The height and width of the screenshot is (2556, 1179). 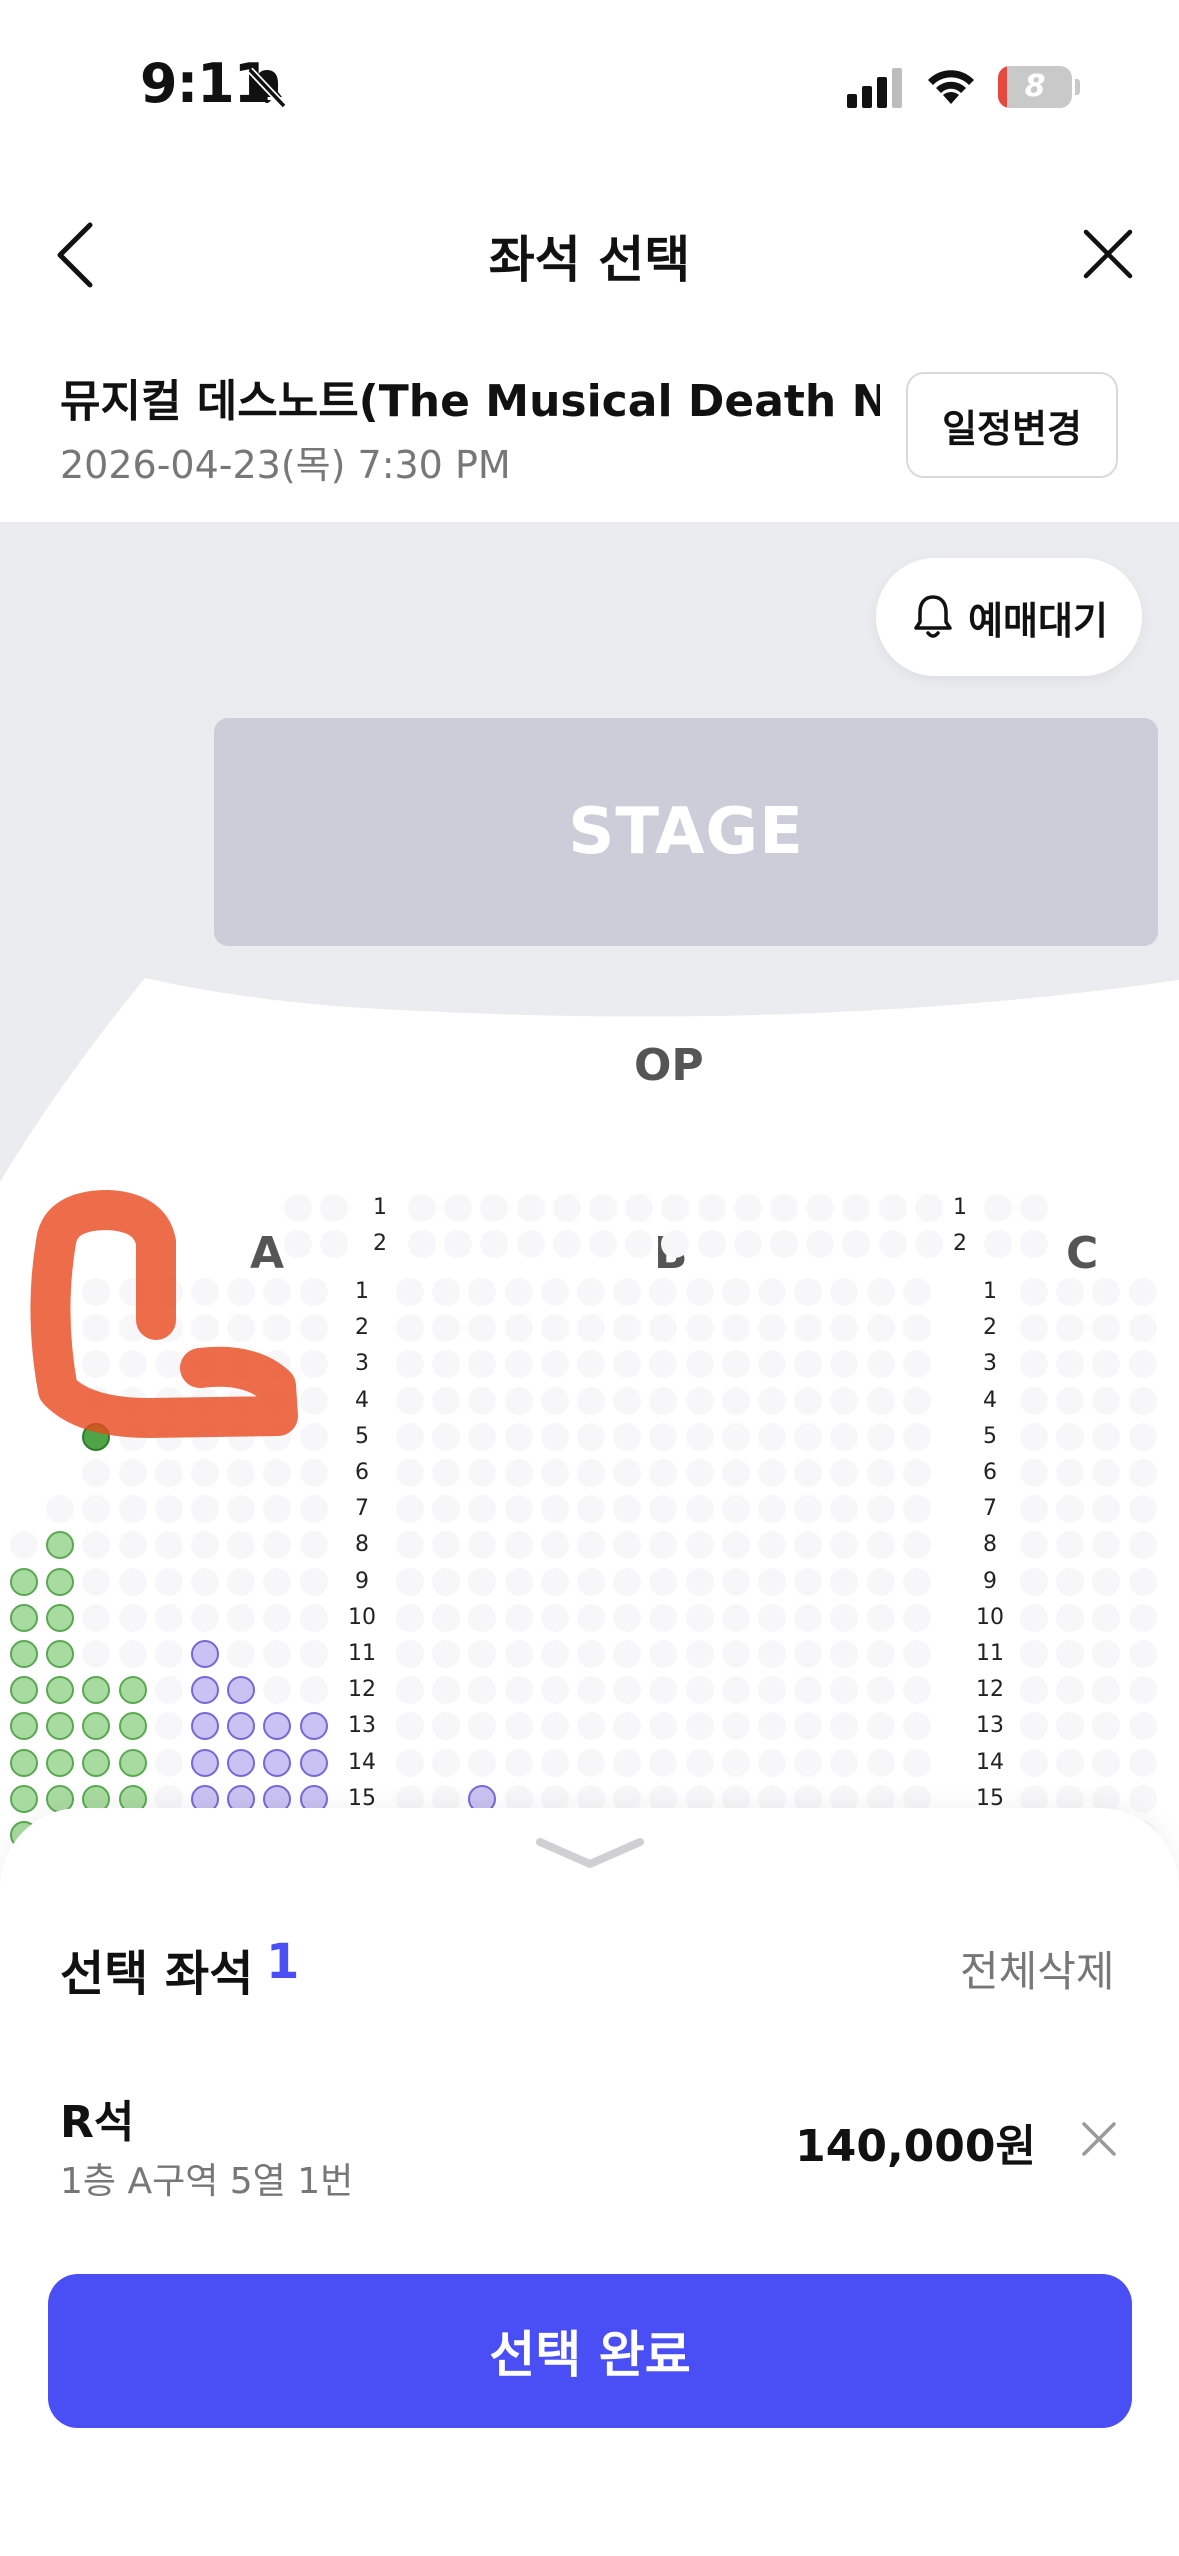 I want to click on row-label-b: 12, so click(x=990, y=1690).